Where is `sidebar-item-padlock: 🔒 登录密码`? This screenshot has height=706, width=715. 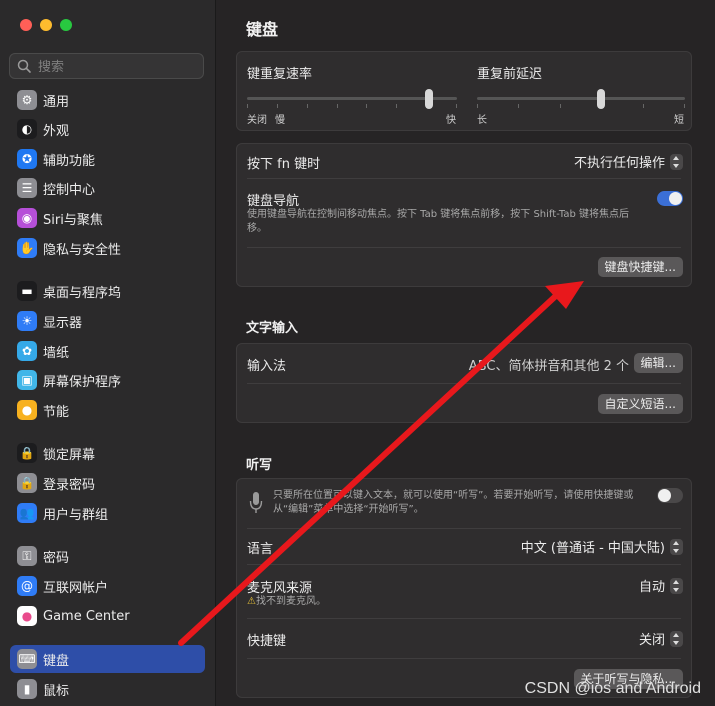 sidebar-item-padlock: 🔒 登录密码 is located at coordinates (107, 483).